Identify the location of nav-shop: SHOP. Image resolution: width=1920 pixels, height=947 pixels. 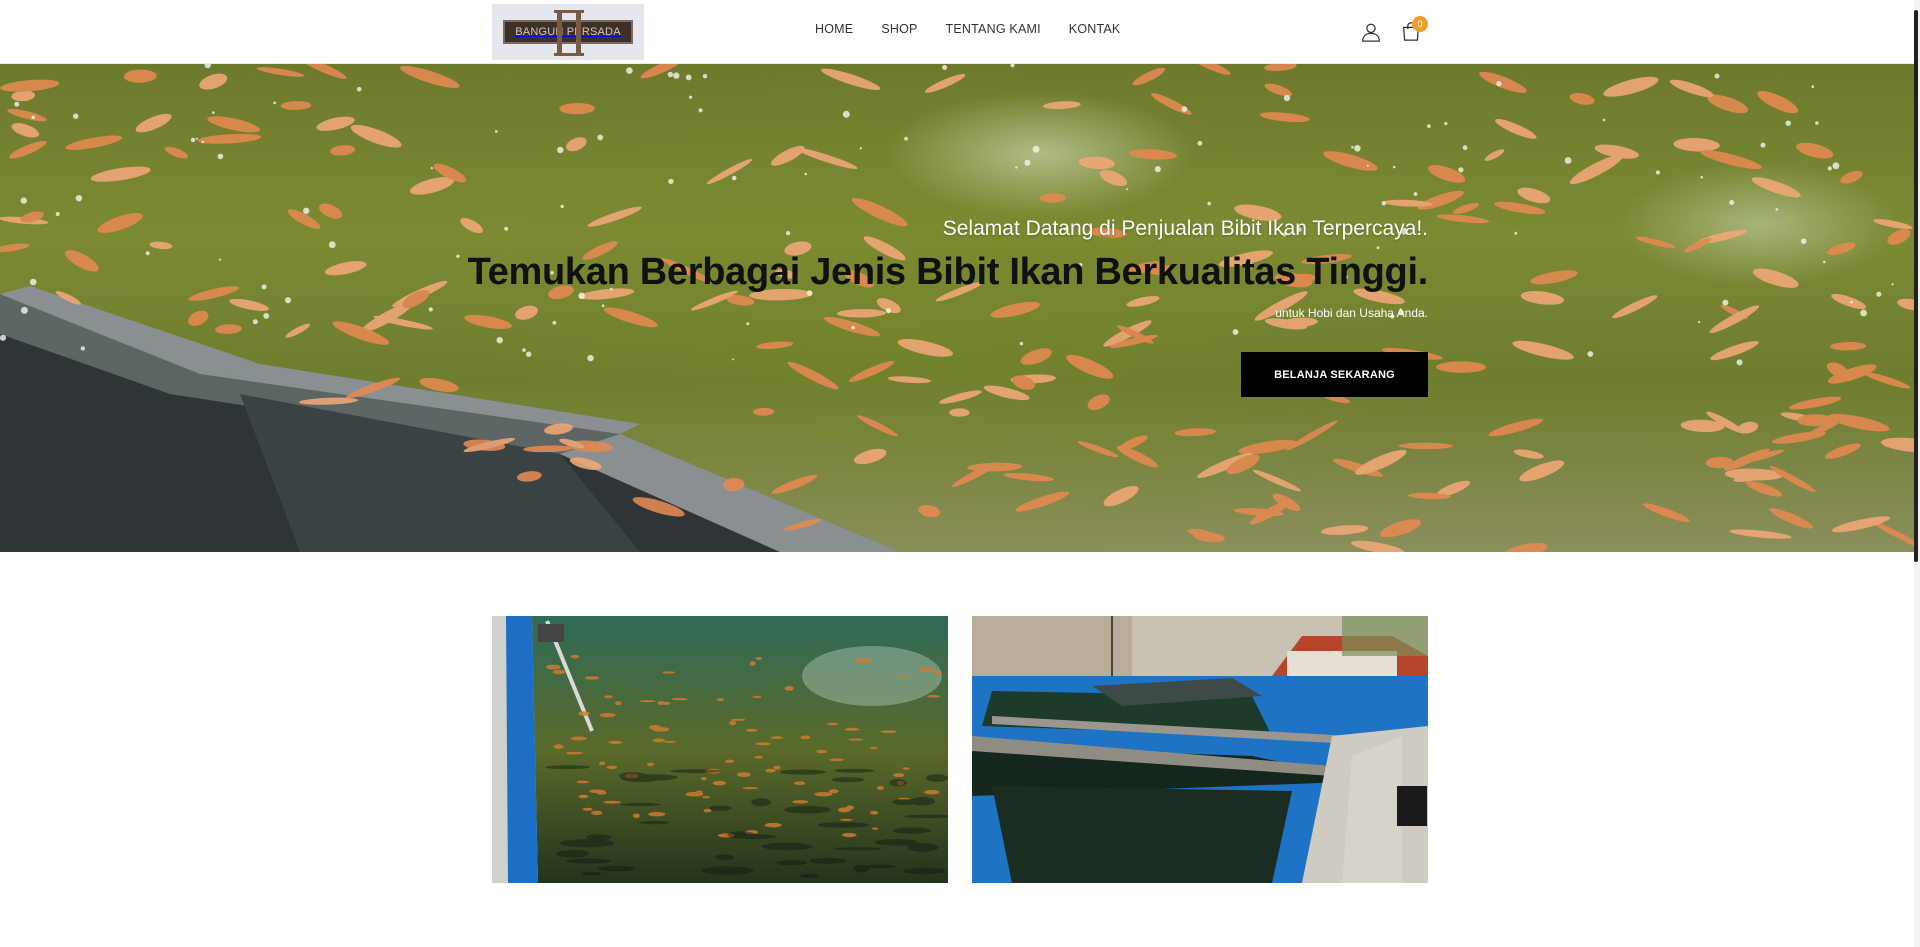
(899, 29).